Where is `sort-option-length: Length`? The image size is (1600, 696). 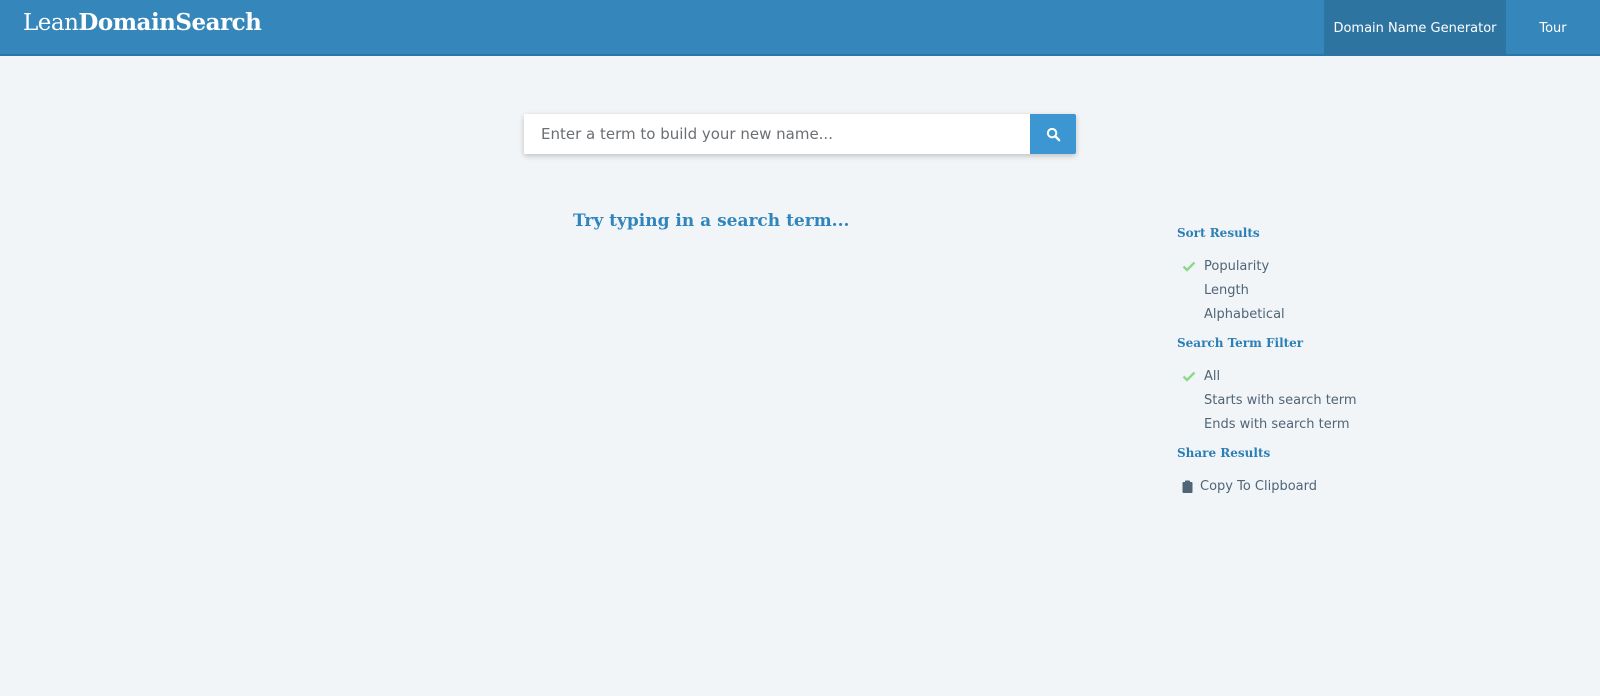 sort-option-length: Length is located at coordinates (1307, 290).